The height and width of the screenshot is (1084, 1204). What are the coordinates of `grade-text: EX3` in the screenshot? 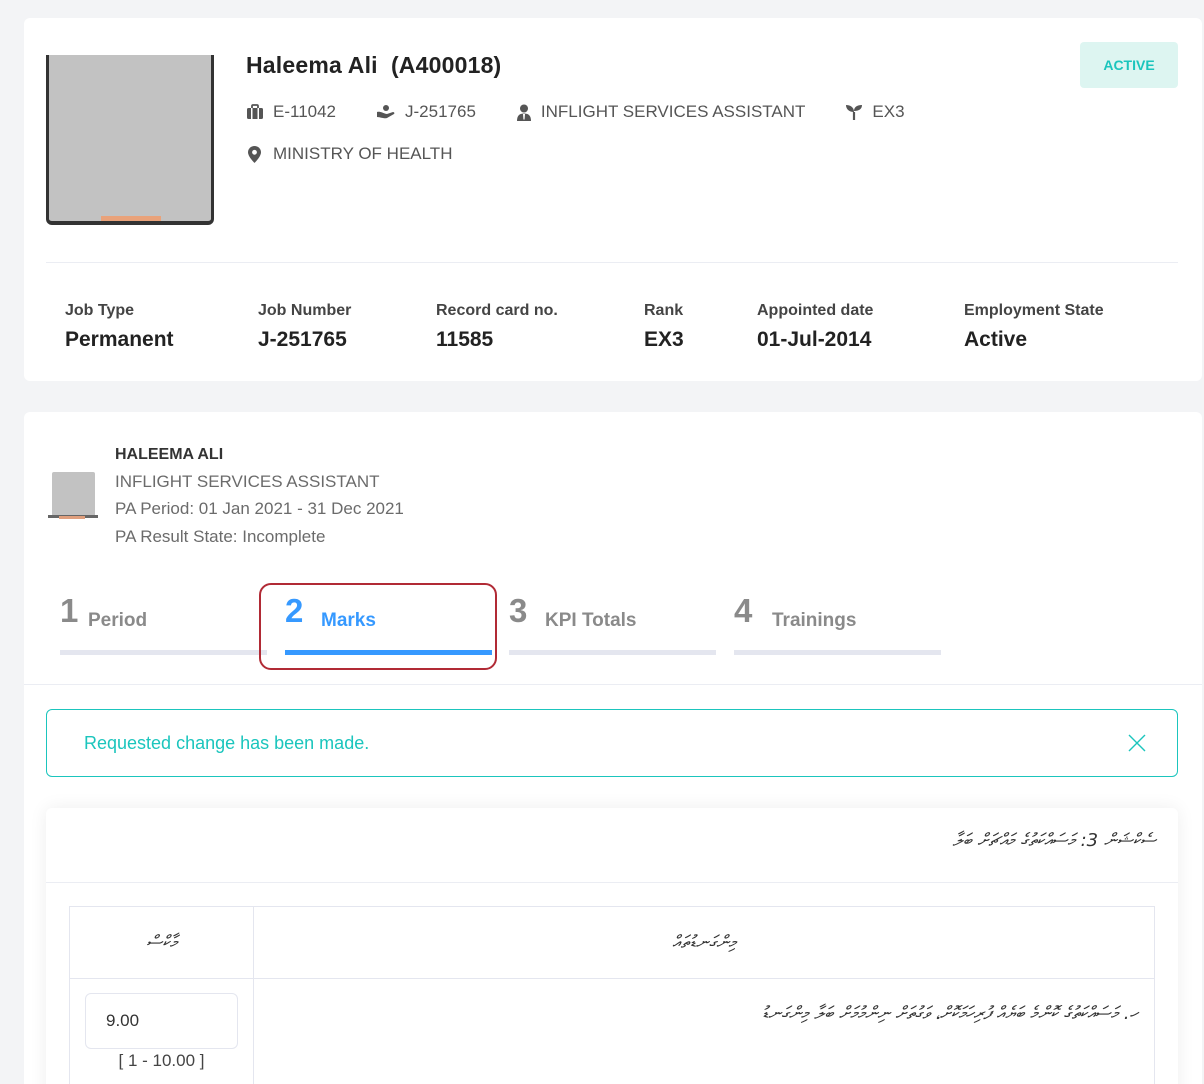 It's located at (888, 111).